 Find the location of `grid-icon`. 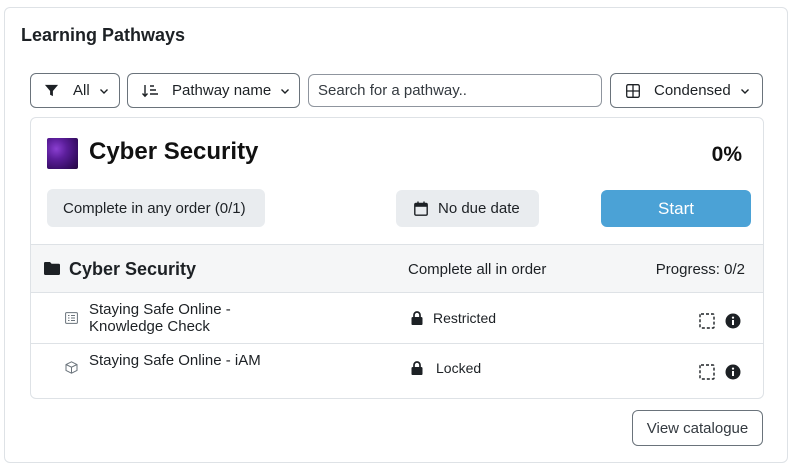

grid-icon is located at coordinates (633, 90).